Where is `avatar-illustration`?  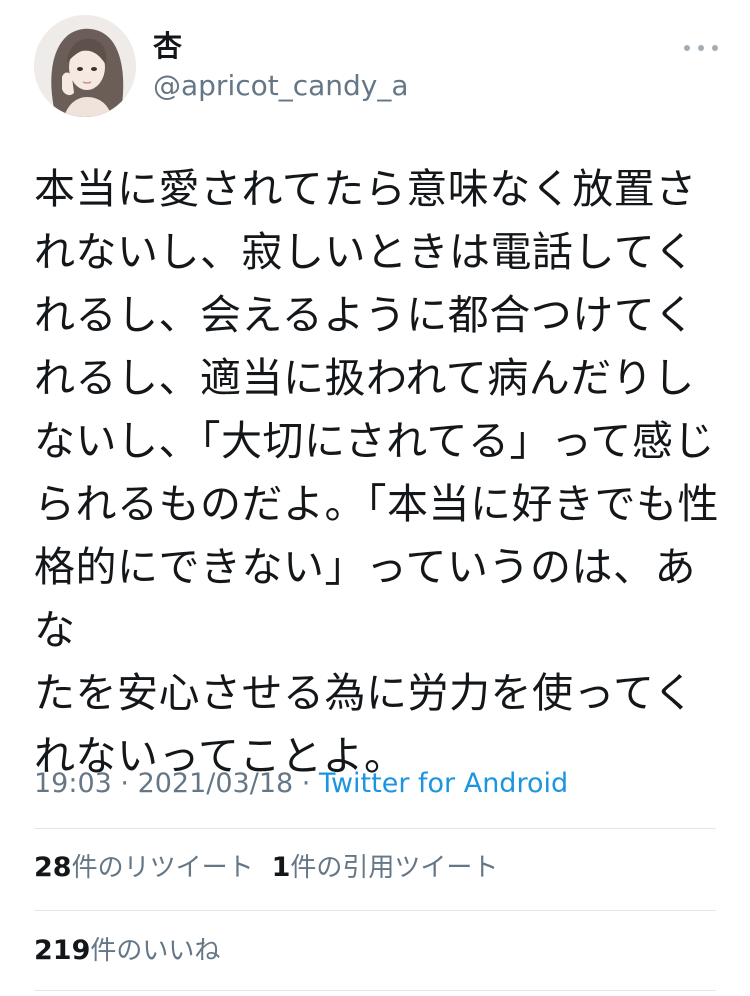
avatar-illustration is located at coordinates (85, 66).